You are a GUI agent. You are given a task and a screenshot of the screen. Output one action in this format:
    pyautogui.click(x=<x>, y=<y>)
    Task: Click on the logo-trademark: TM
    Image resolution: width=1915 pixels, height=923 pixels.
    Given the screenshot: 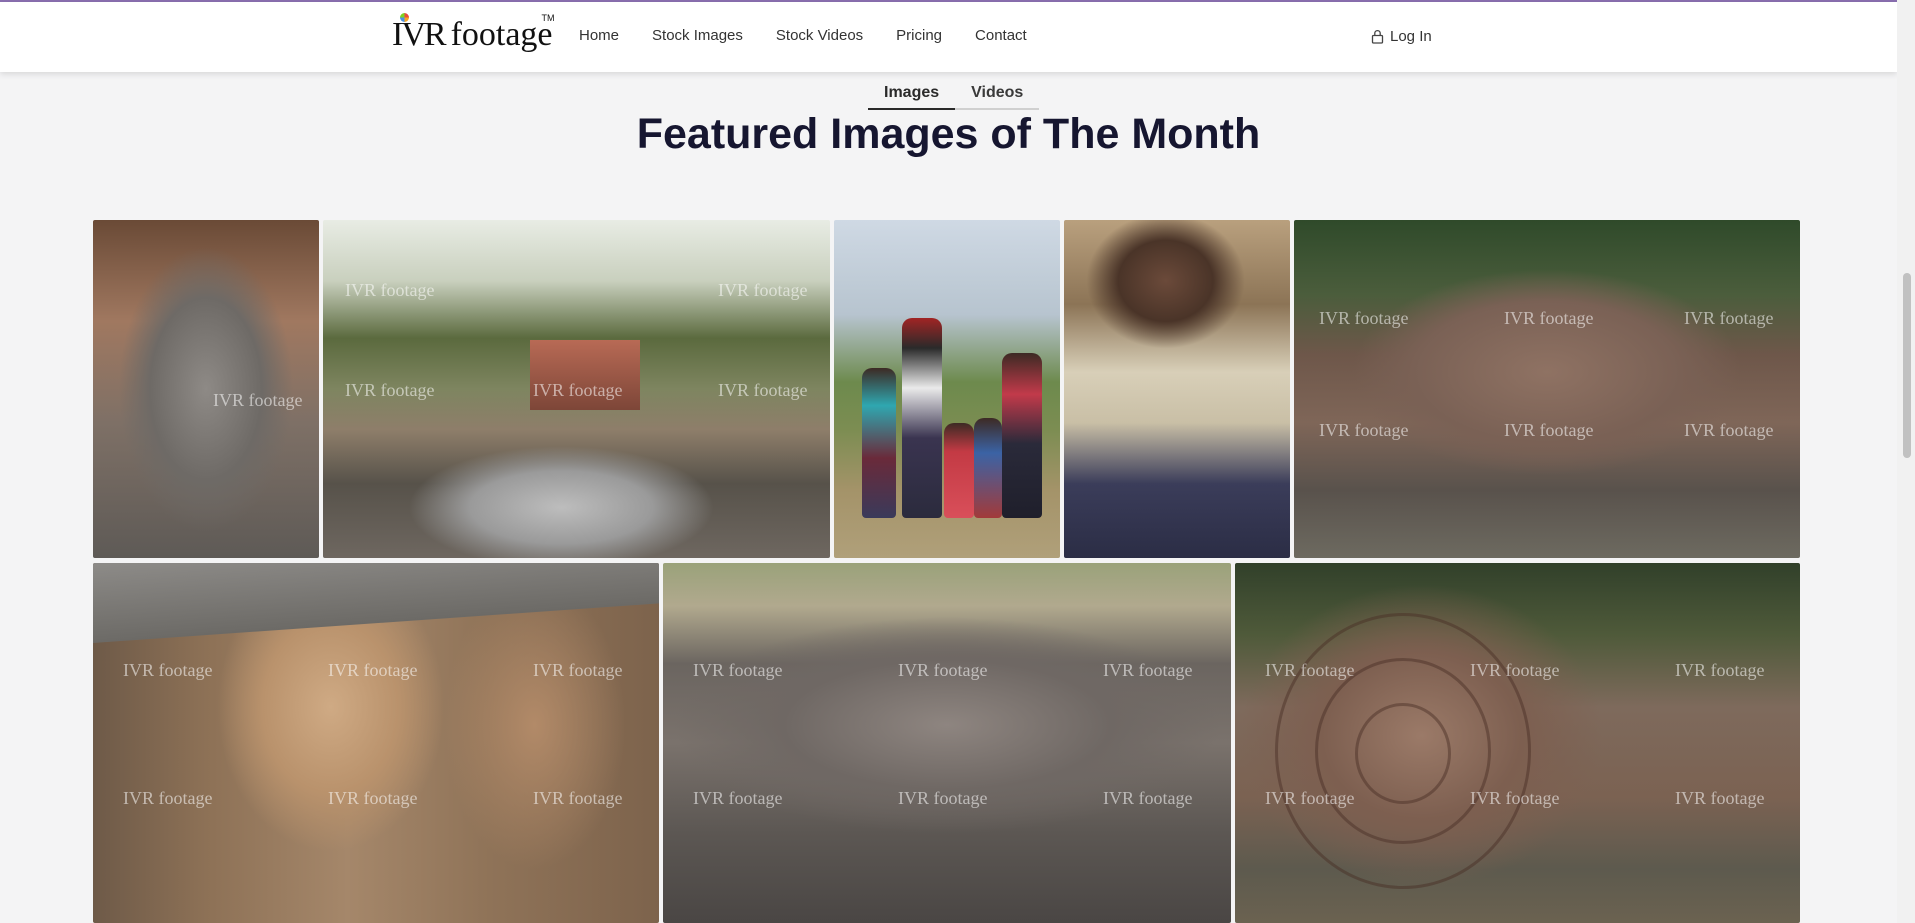 What is the action you would take?
    pyautogui.click(x=548, y=18)
    